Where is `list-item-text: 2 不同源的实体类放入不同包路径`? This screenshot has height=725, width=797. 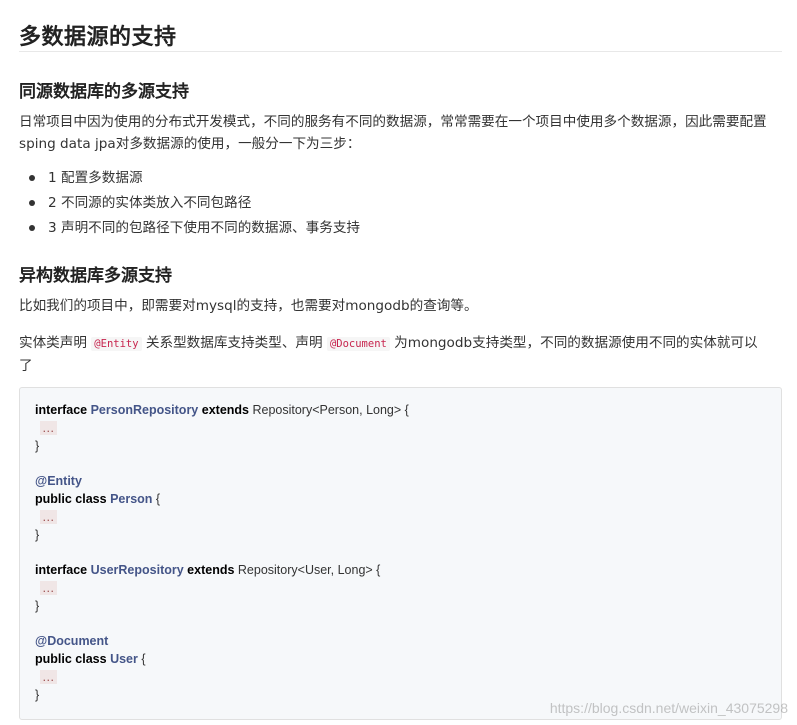 list-item-text: 2 不同源的实体类放入不同包路径 is located at coordinates (150, 203).